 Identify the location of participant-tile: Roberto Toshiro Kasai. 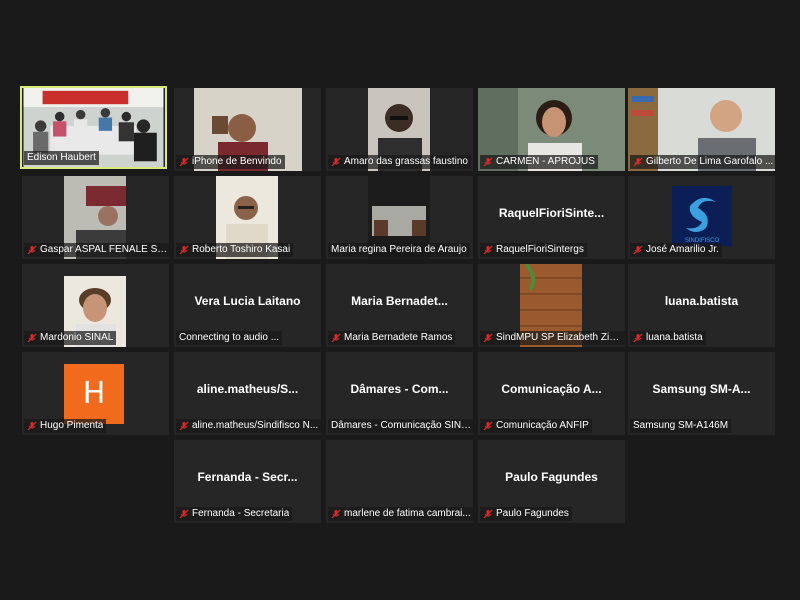
(247, 217).